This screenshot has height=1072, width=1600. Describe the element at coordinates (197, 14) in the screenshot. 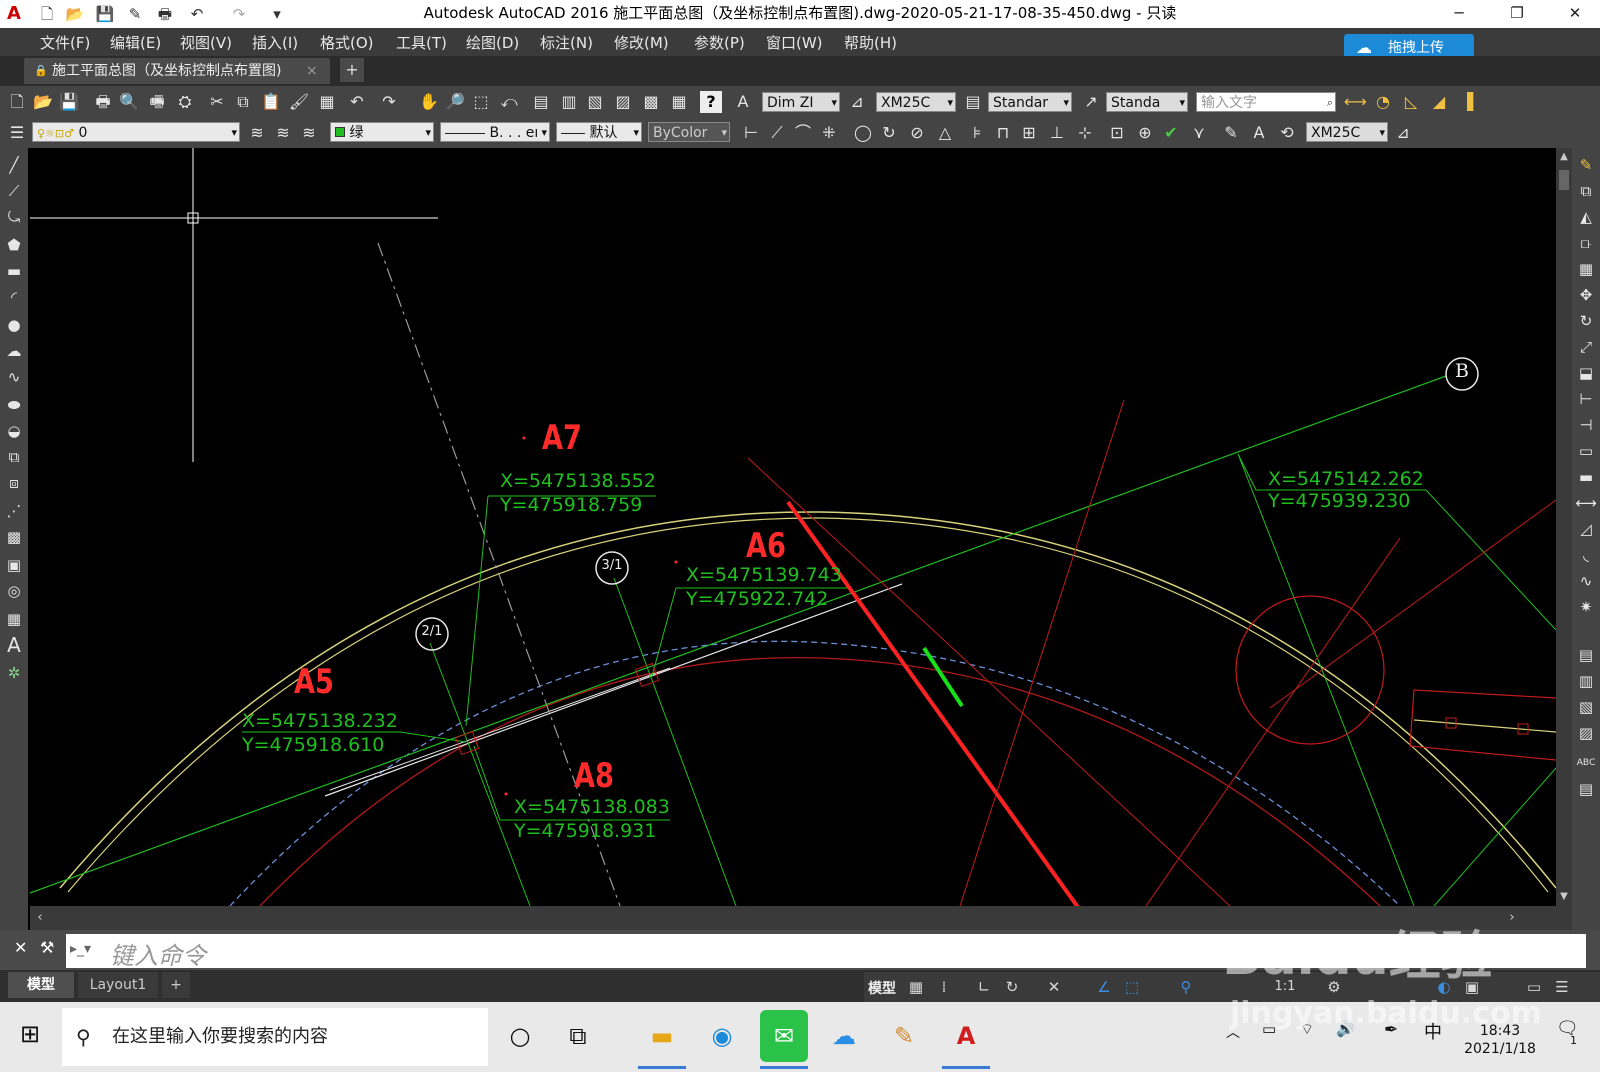

I see `qa-undo-icon: ↶` at that location.